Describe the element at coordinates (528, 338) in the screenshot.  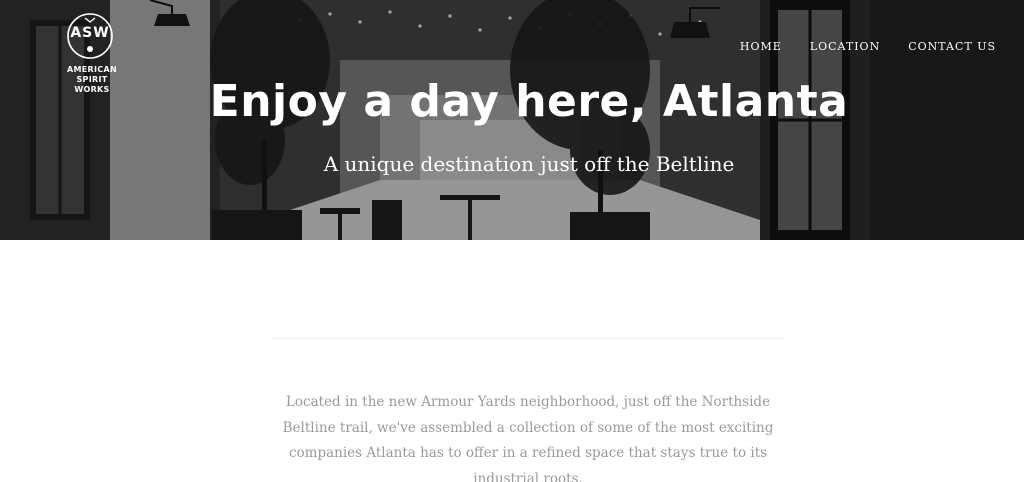
I see `section-divider` at that location.